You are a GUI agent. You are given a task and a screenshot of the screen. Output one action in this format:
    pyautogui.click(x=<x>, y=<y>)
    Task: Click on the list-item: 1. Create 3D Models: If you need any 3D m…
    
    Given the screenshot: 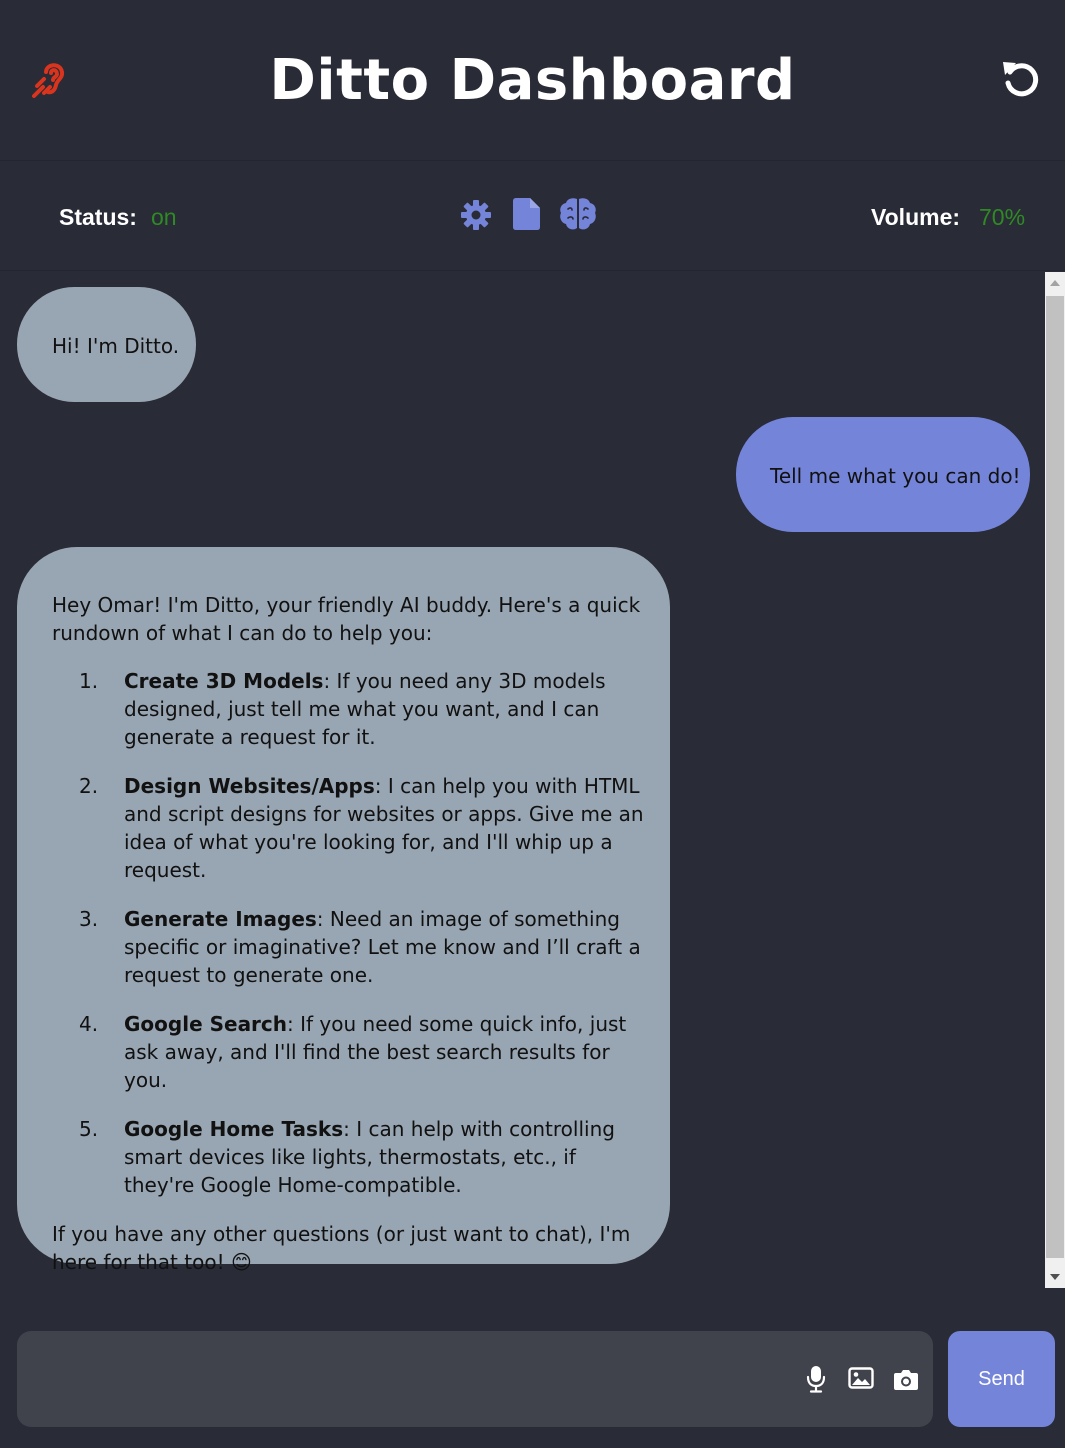 What is the action you would take?
    pyautogui.click(x=342, y=709)
    